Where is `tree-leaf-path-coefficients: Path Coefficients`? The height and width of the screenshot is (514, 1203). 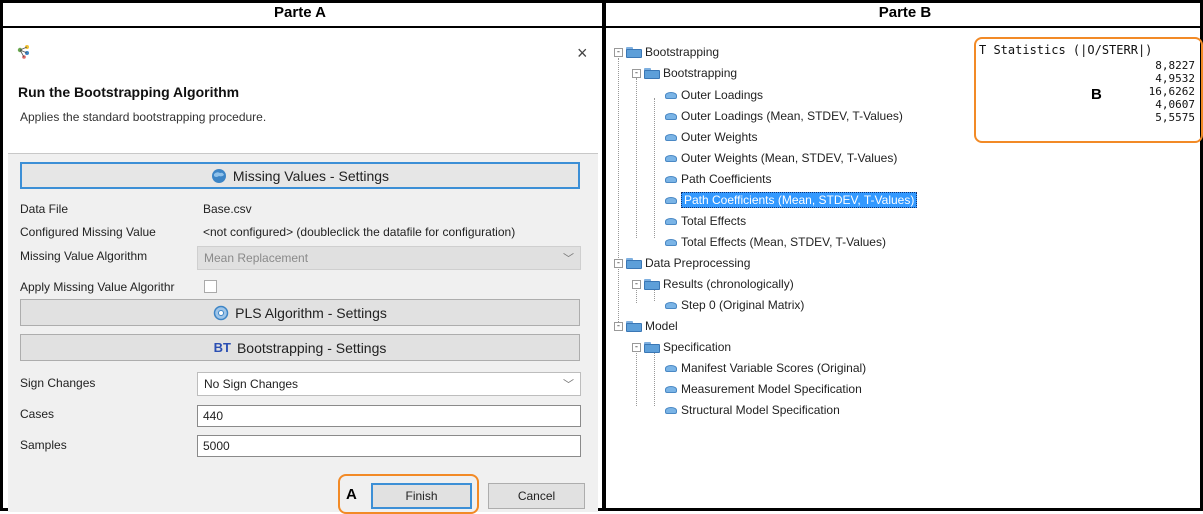
tree-leaf-path-coefficients: Path Coefficients is located at coordinates (718, 179).